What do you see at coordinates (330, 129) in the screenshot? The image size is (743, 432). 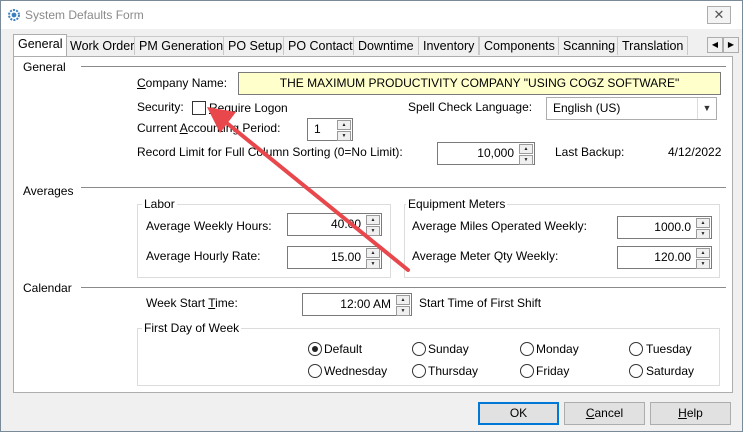 I see `accounting-period-stepper: 1 ▲ ▼` at bounding box center [330, 129].